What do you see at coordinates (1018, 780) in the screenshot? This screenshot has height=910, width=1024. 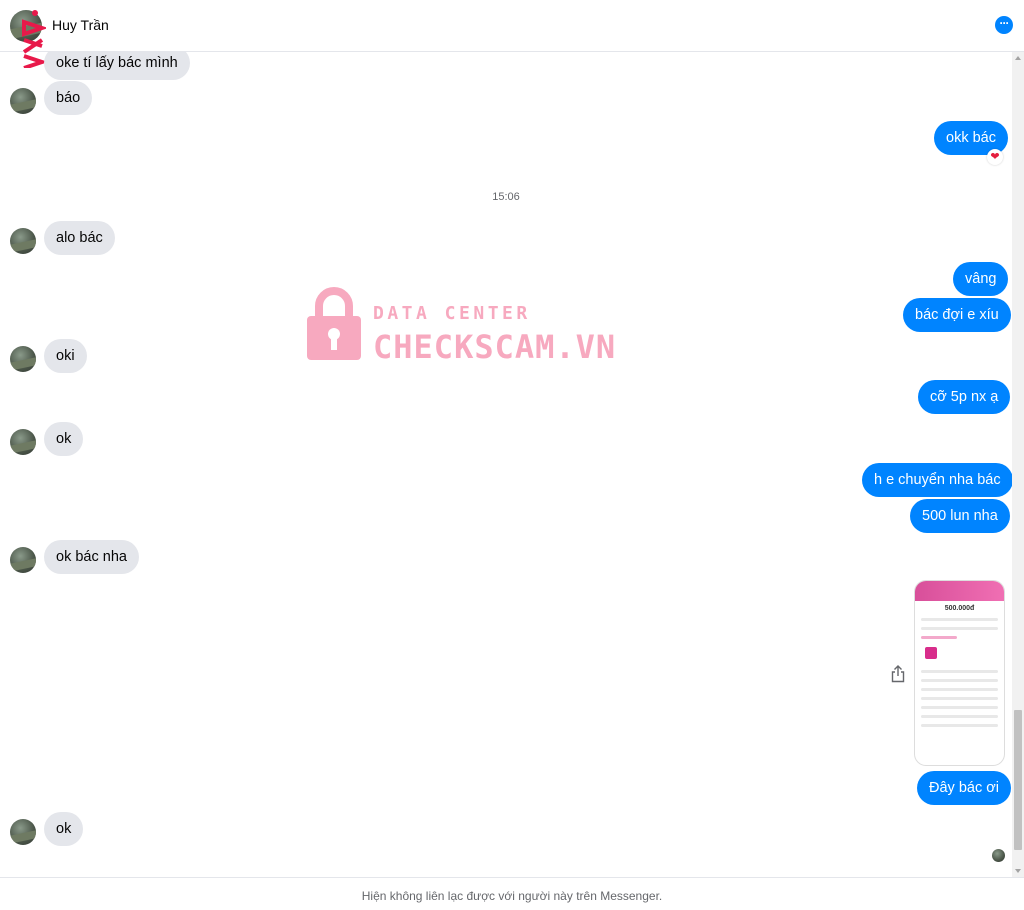 I see `scrollbar-thumb` at bounding box center [1018, 780].